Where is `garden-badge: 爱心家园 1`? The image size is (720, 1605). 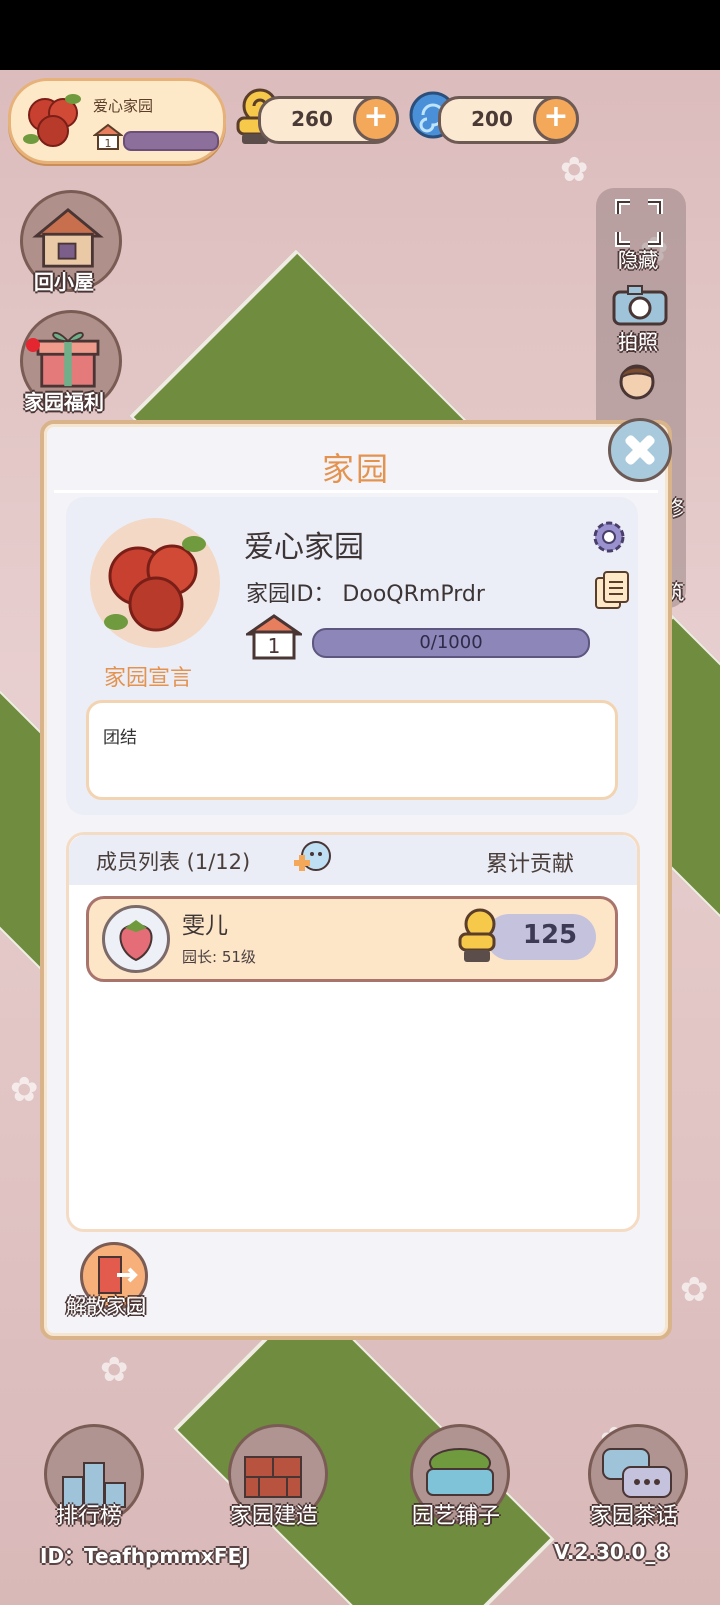
garden-badge: 爱心家园 1 is located at coordinates (117, 121).